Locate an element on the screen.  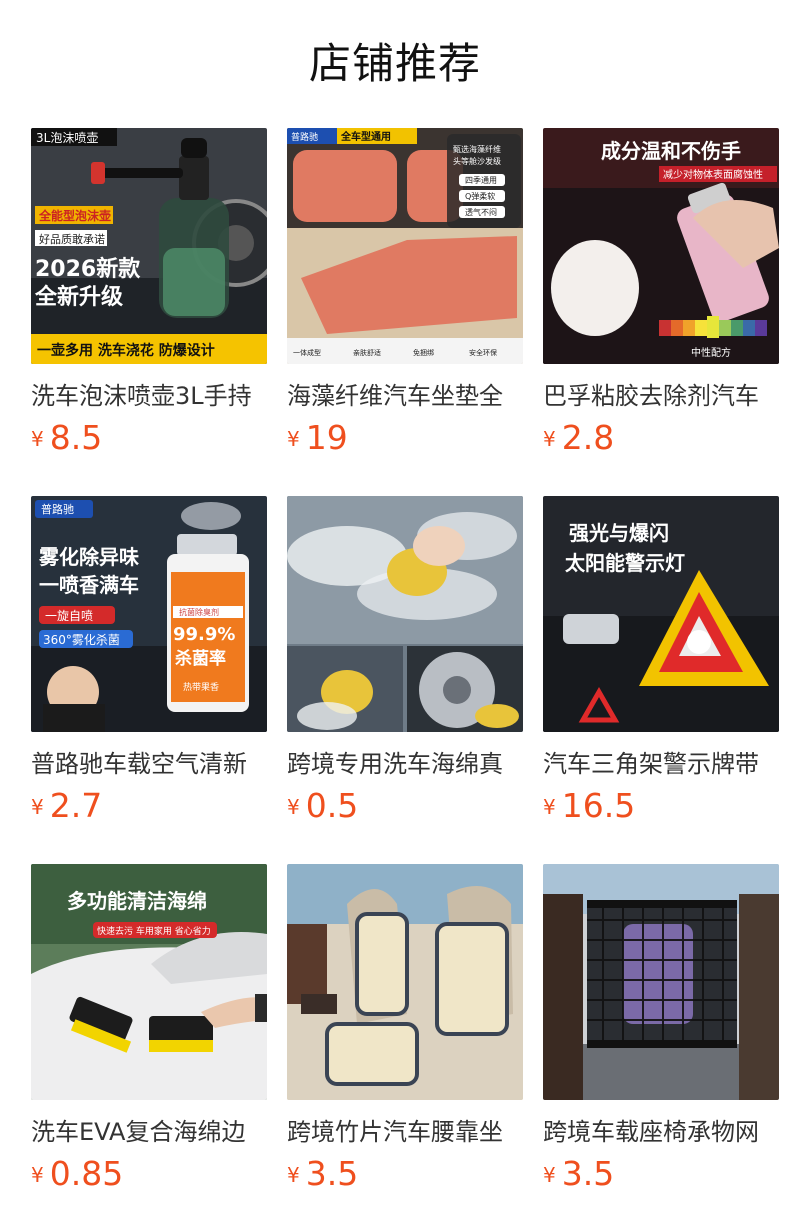
svg-text: 雾化除异味 is located at coordinates (89, 557).